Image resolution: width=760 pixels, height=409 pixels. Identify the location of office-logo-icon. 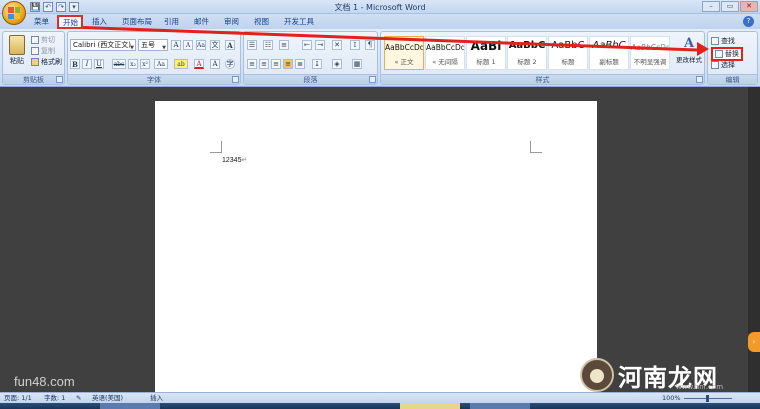
(14, 13).